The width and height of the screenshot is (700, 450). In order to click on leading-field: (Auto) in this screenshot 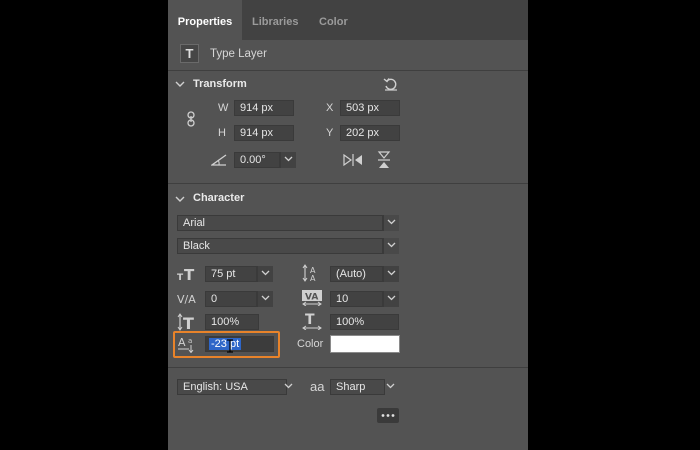, I will do `click(356, 274)`.